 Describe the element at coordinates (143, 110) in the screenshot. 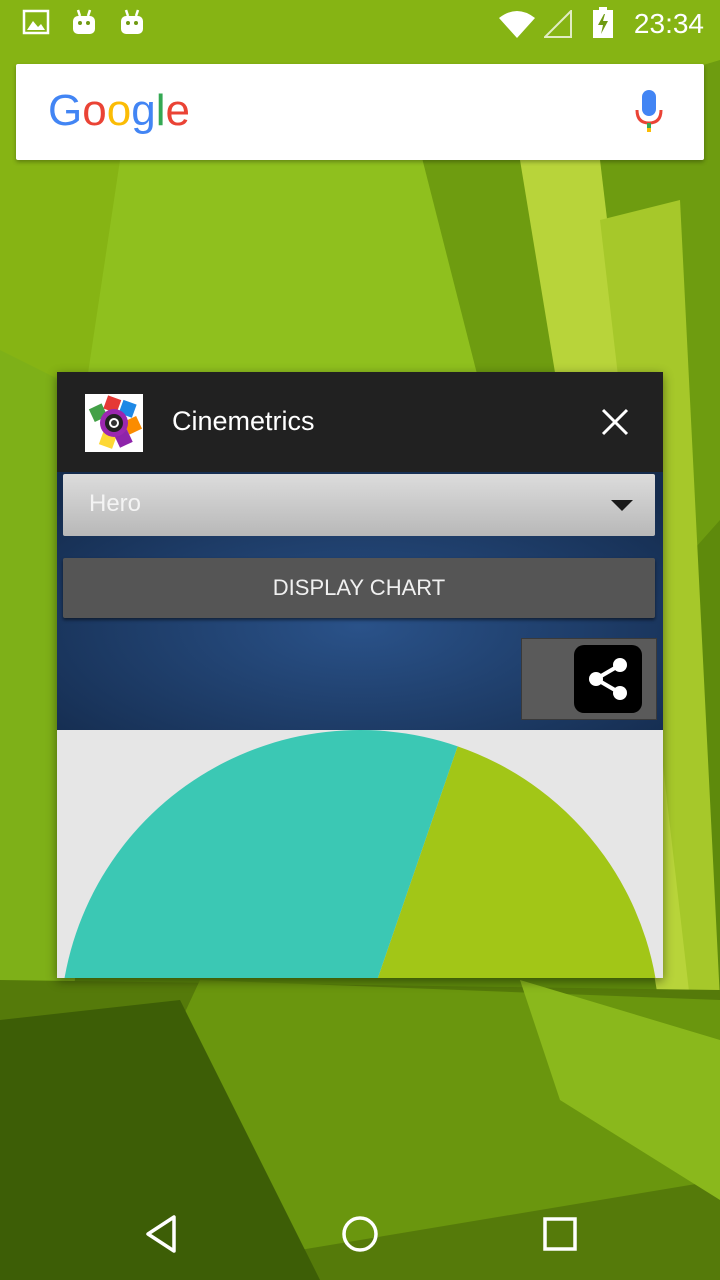

I see `google-logo-letter: g` at that location.